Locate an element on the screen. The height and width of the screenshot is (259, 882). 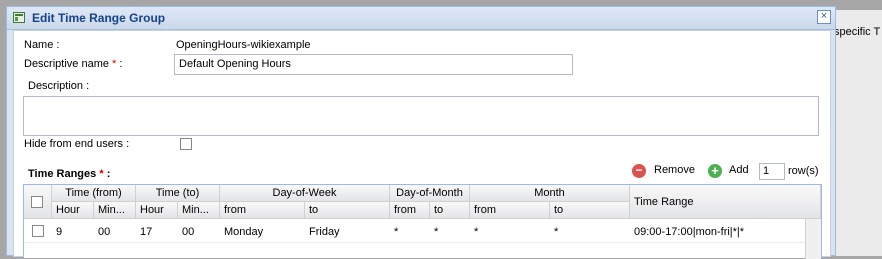
cell-dom-to: * is located at coordinates (436, 232).